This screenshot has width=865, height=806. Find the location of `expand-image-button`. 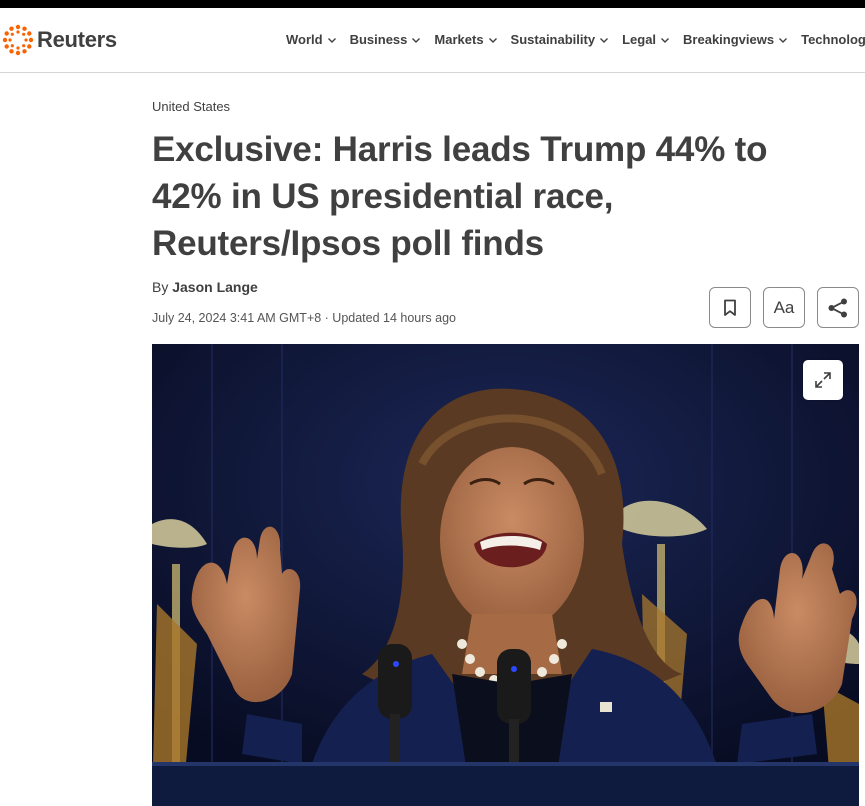

expand-image-button is located at coordinates (823, 380).